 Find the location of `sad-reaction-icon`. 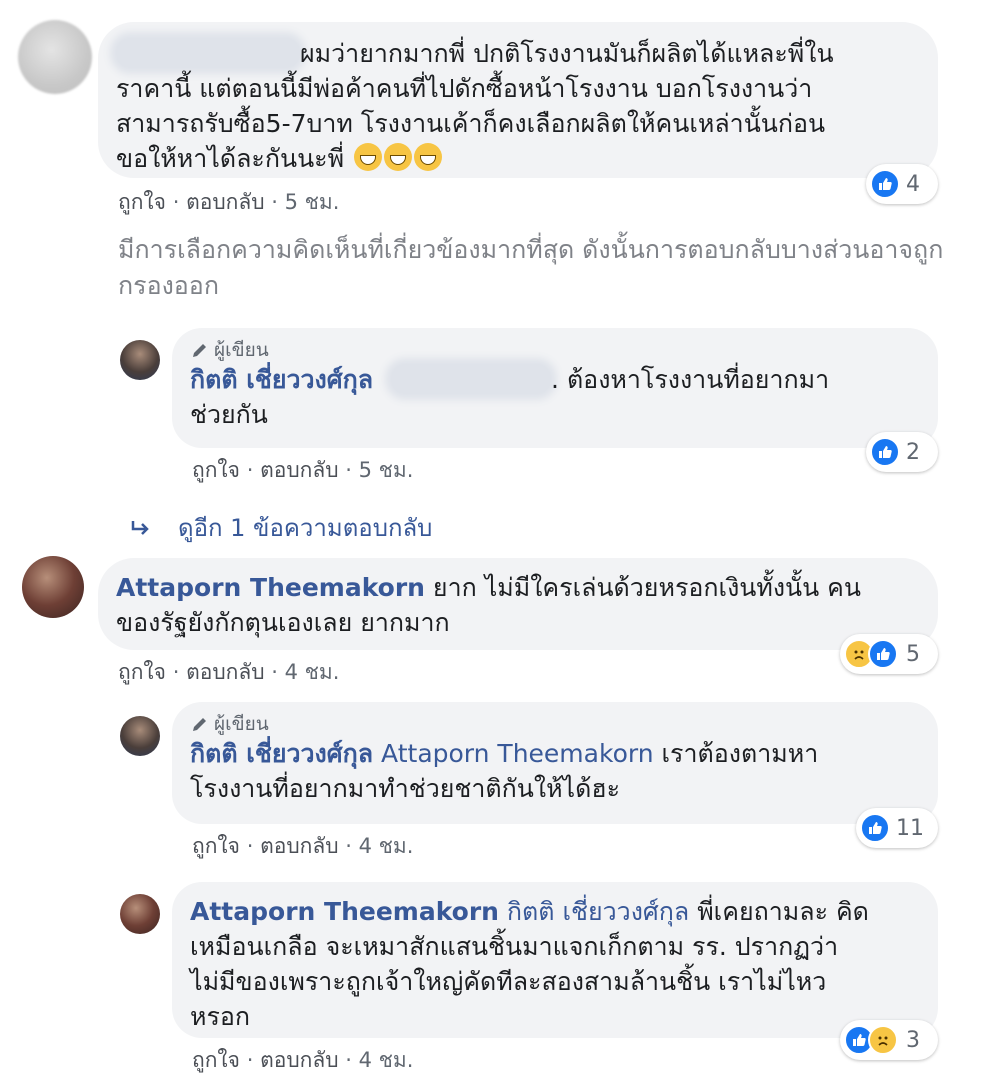

sad-reaction-icon is located at coordinates (883, 1040).